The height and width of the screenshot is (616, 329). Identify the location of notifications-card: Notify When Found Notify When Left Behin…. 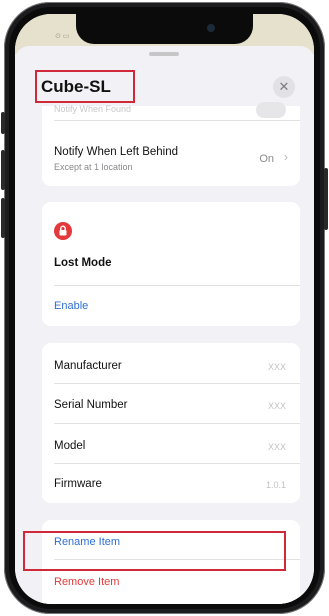
(171, 144).